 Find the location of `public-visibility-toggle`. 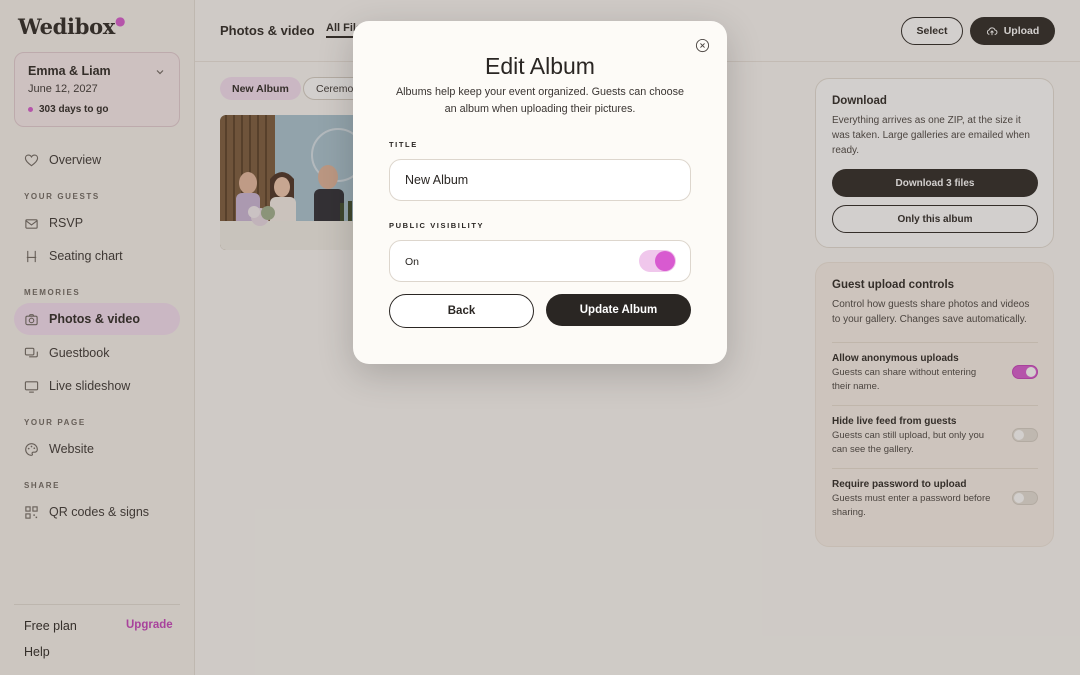

public-visibility-toggle is located at coordinates (657, 261).